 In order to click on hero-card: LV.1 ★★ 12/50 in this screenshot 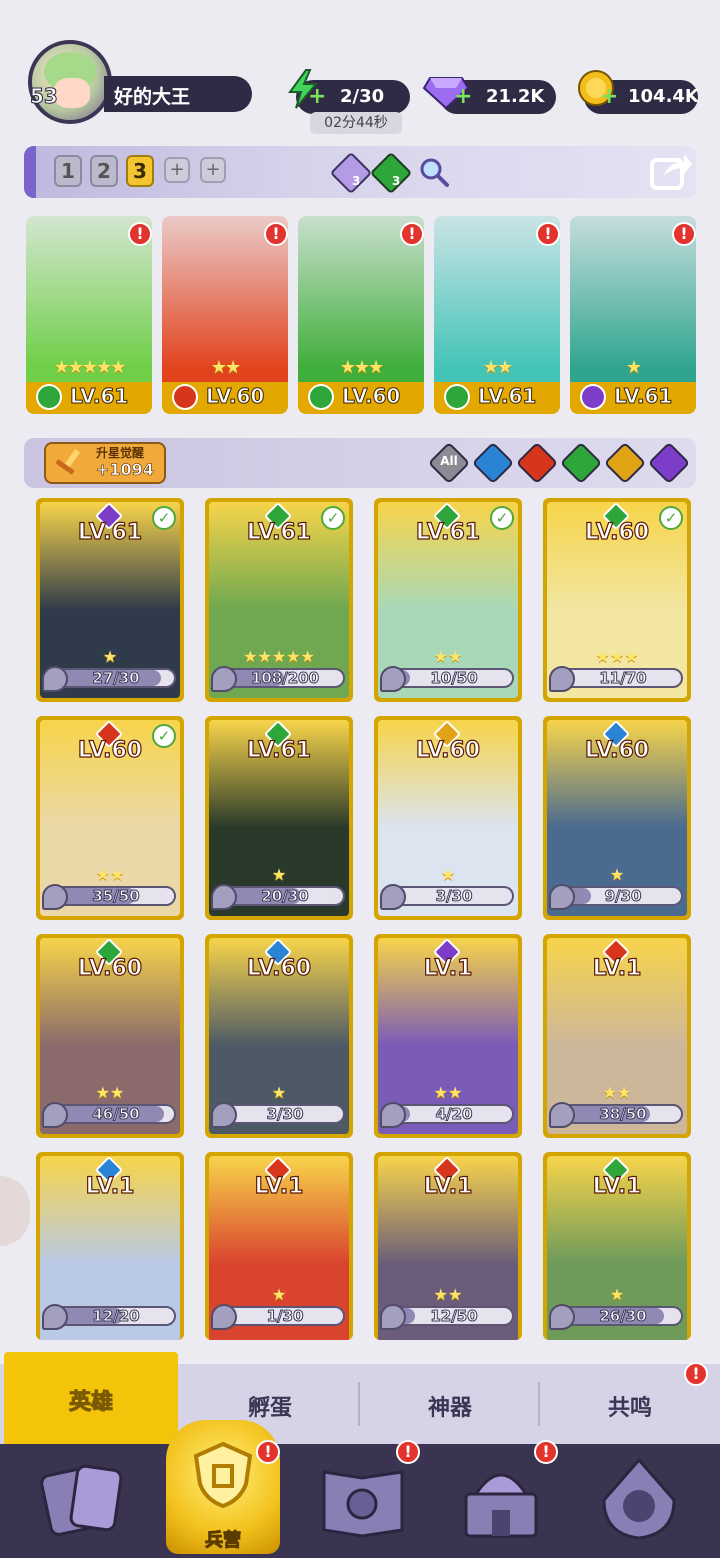, I will do `click(448, 1246)`.